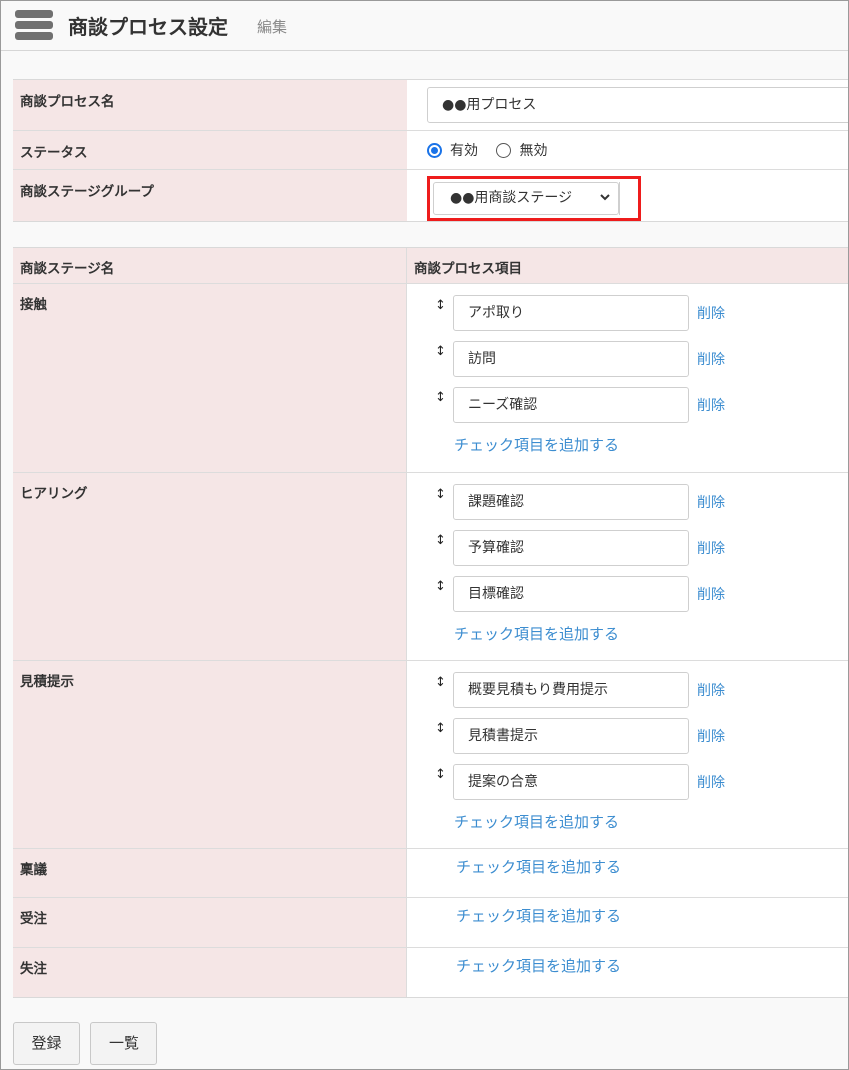 This screenshot has width=849, height=1070. I want to click on stage-items: ↕ 課題確認 削除 ↕ 予算確認 削除 ↕ 目標確認 削除 チェック項目を追加する, so click(627, 566).